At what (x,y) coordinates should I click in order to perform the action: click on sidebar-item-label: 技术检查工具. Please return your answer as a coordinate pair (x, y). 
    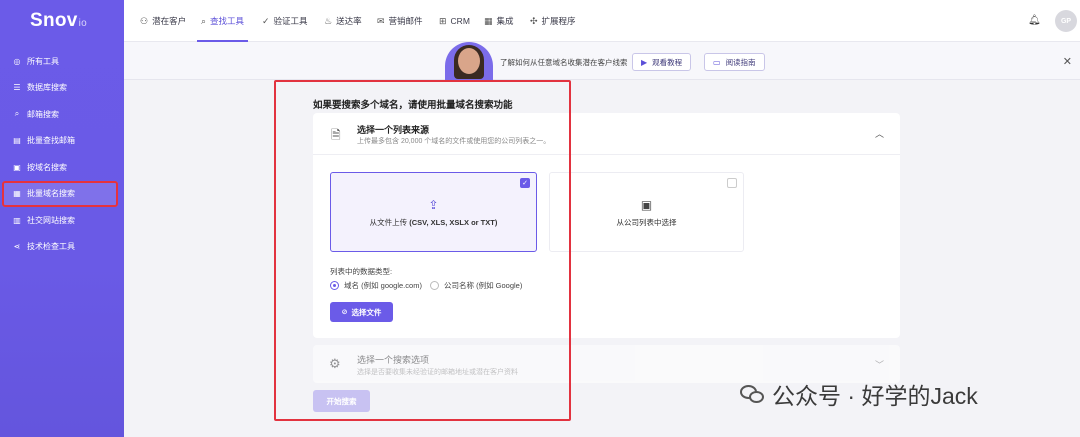
    Looking at the image, I should click on (51, 247).